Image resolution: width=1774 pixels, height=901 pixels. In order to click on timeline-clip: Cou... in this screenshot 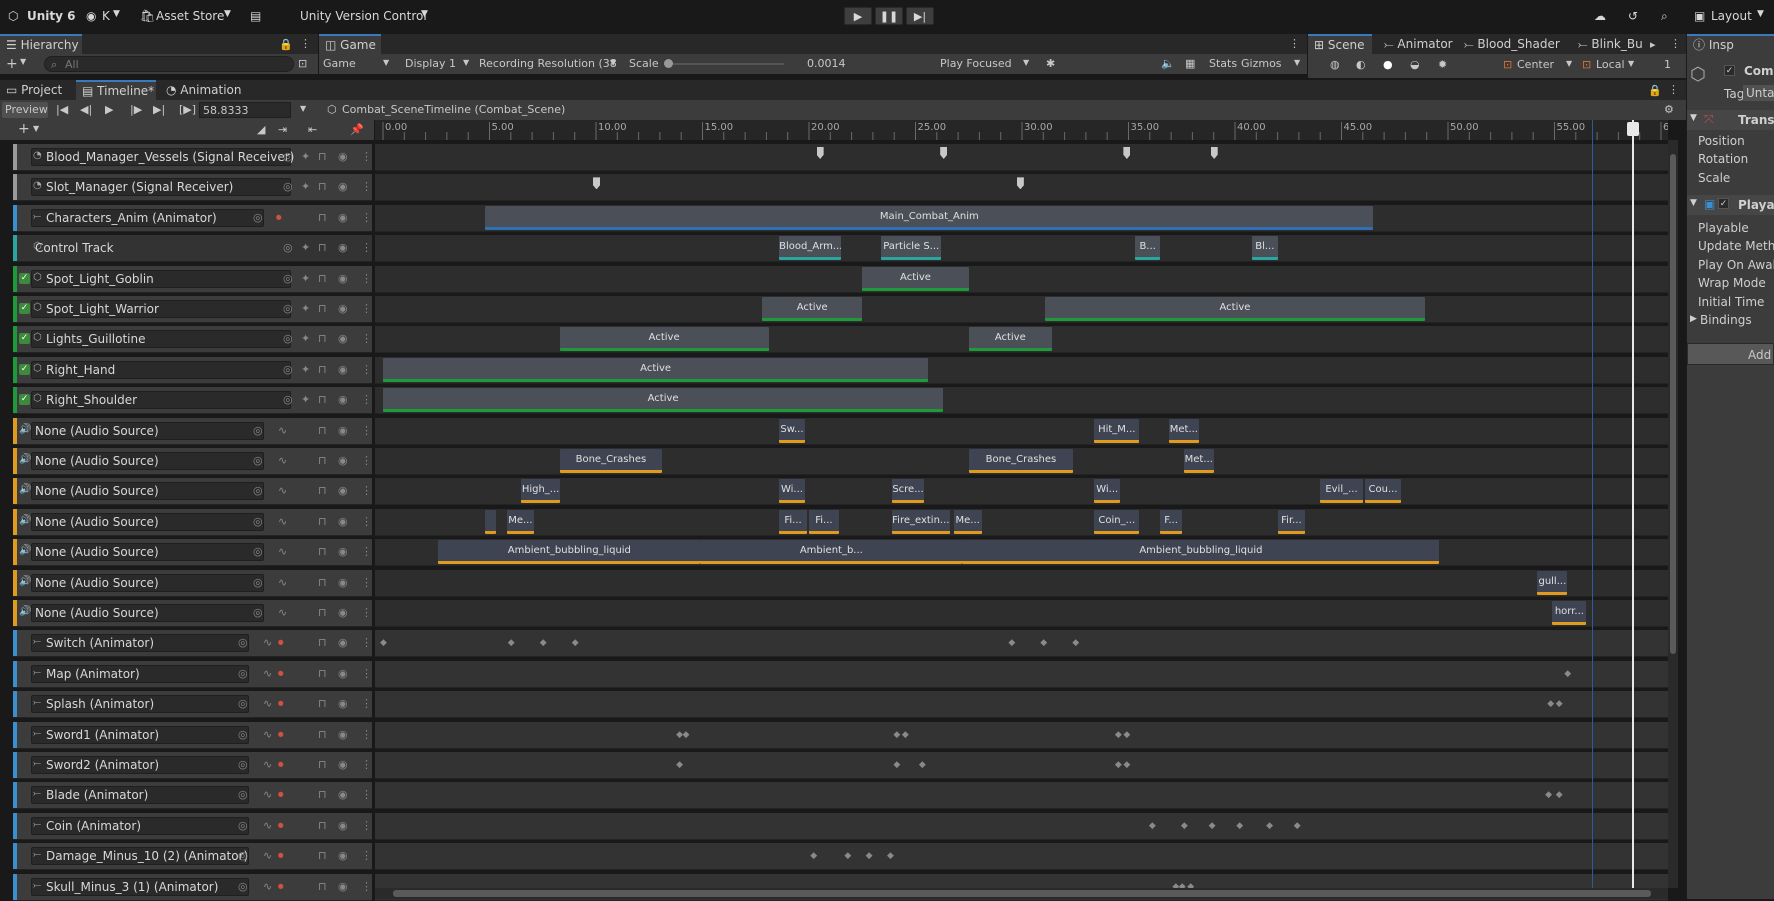, I will do `click(1383, 491)`.